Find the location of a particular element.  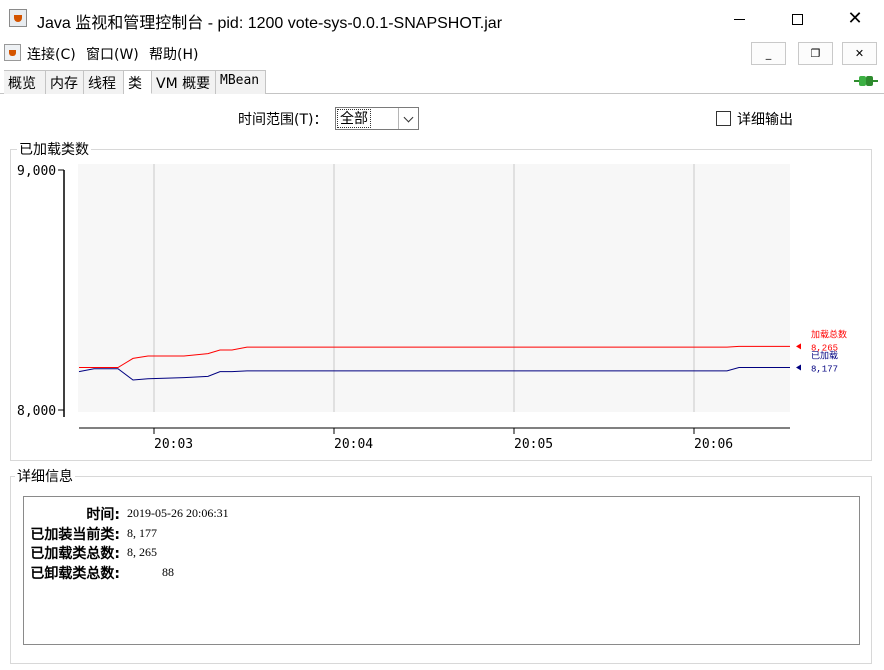

maximize-button is located at coordinates (797, 19).